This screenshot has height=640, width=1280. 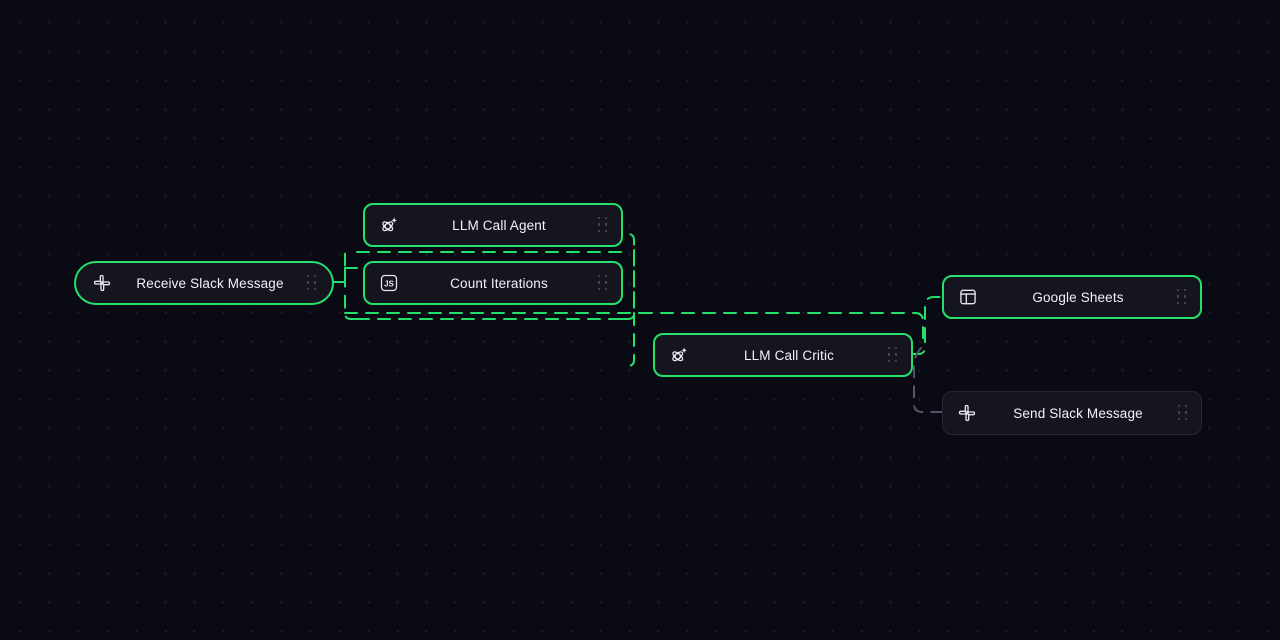 I want to click on node-label: Send Slack Message, so click(x=1078, y=413).